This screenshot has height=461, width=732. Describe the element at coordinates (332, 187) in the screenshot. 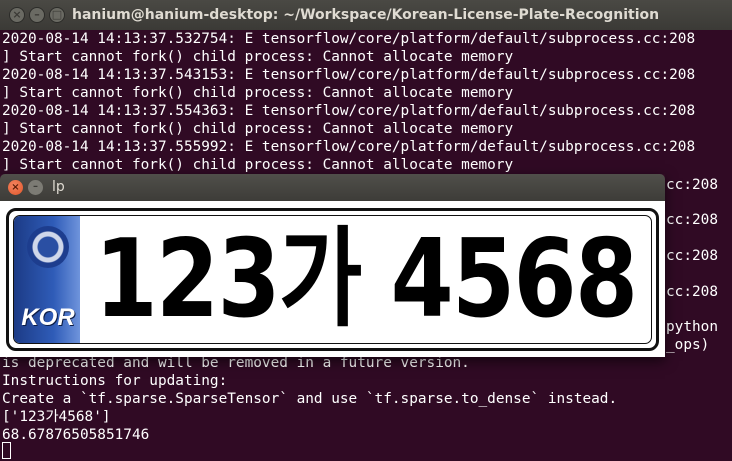

I see `lp-titlebar: × – lp` at that location.